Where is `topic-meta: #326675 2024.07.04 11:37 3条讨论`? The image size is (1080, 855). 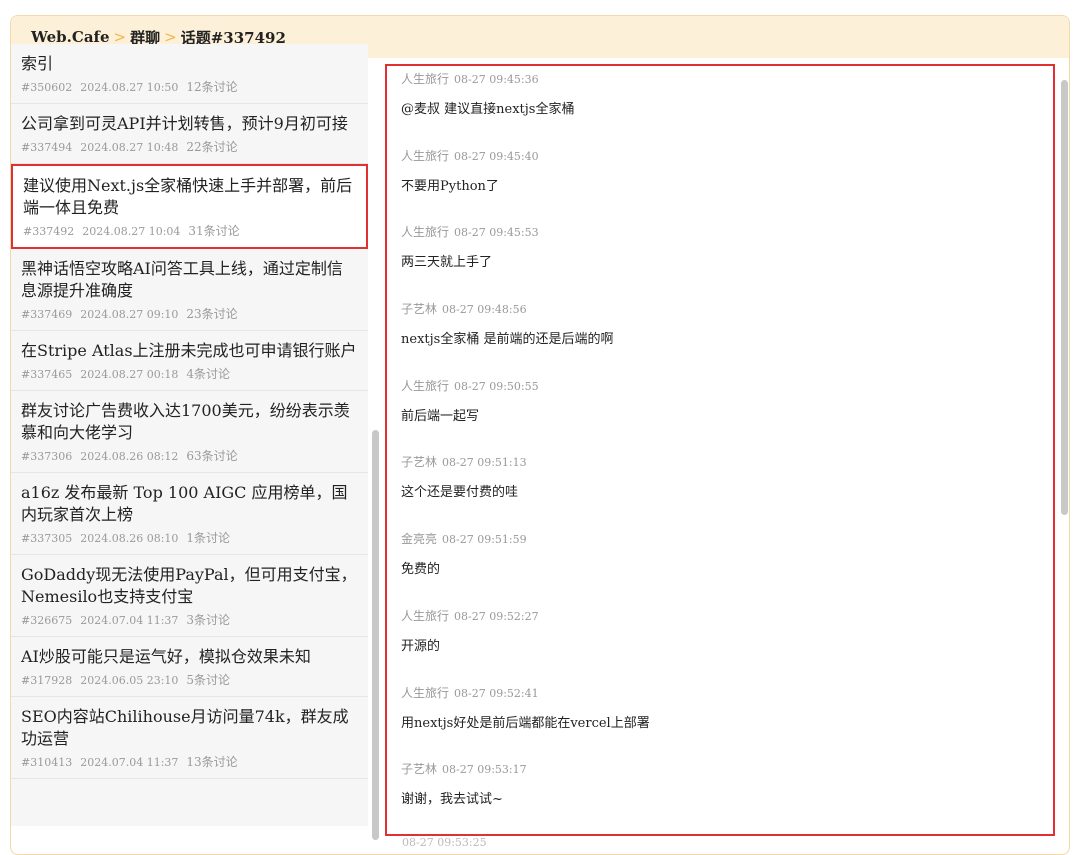
topic-meta: #326675 2024.07.04 11:37 3条讨论 is located at coordinates (189, 619).